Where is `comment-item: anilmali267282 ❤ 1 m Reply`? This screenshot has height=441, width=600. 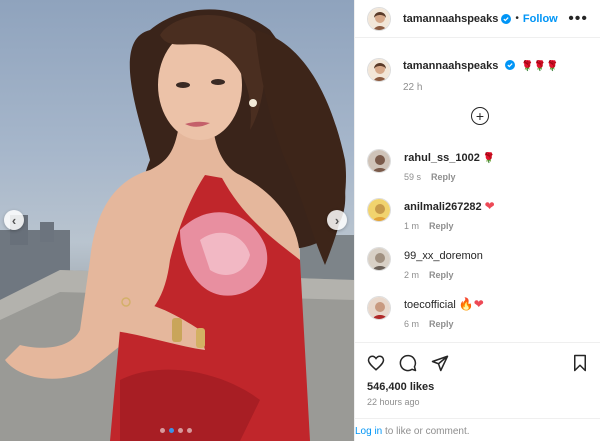
comment-item: anilmali267282 ❤ 1 m Reply is located at coordinates (479, 222).